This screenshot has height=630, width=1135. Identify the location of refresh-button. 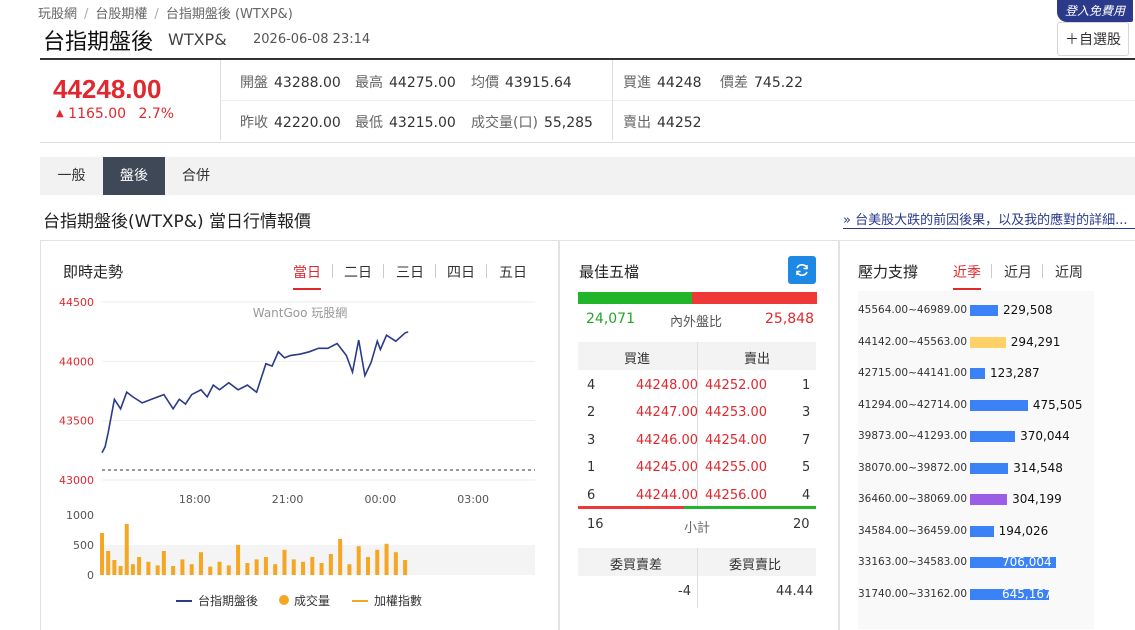
(802, 270).